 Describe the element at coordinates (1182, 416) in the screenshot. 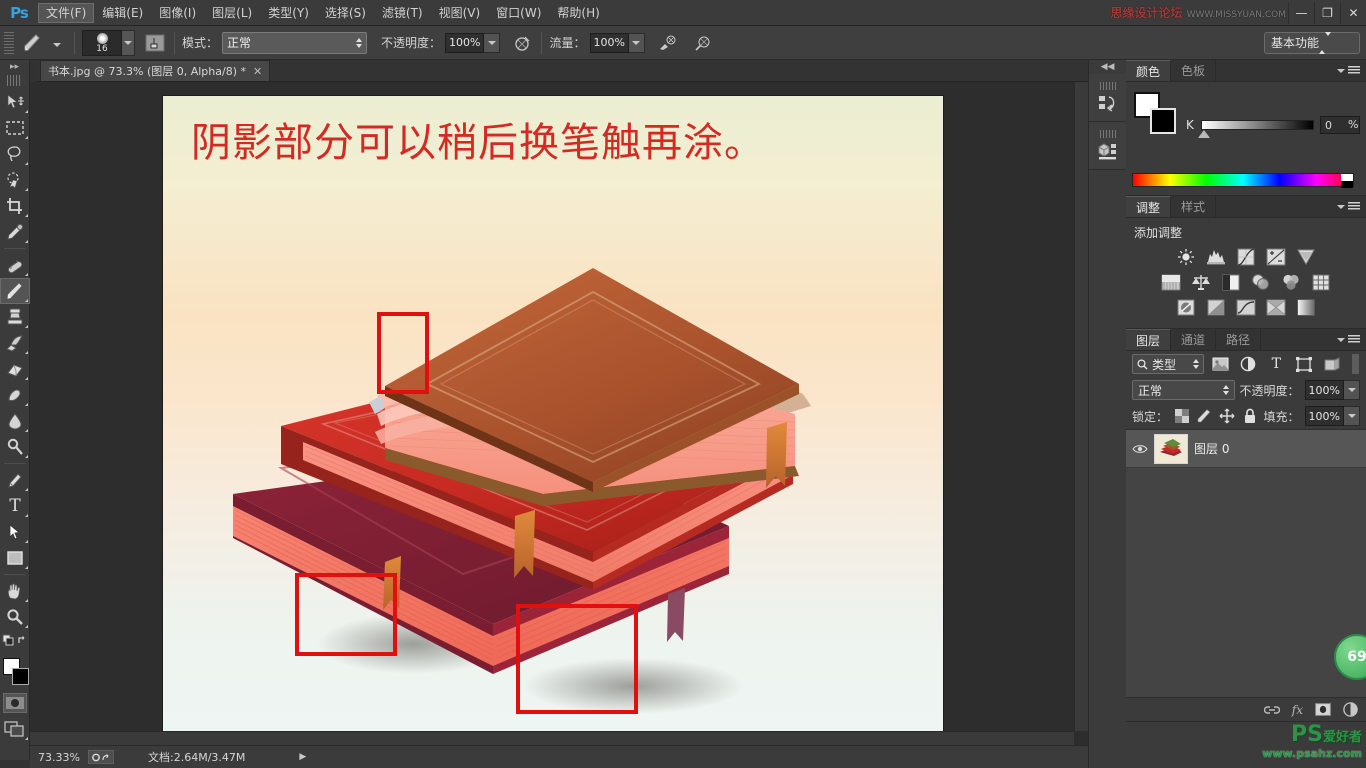

I see `lock-transparent-pixels-icon` at that location.